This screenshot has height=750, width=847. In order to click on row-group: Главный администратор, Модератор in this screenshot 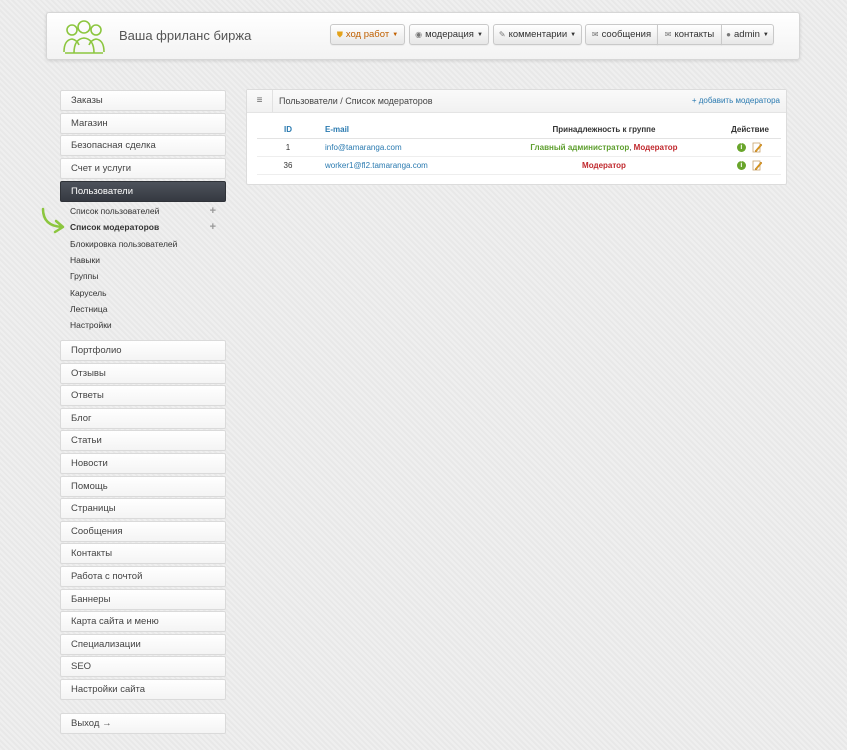, I will do `click(604, 147)`.